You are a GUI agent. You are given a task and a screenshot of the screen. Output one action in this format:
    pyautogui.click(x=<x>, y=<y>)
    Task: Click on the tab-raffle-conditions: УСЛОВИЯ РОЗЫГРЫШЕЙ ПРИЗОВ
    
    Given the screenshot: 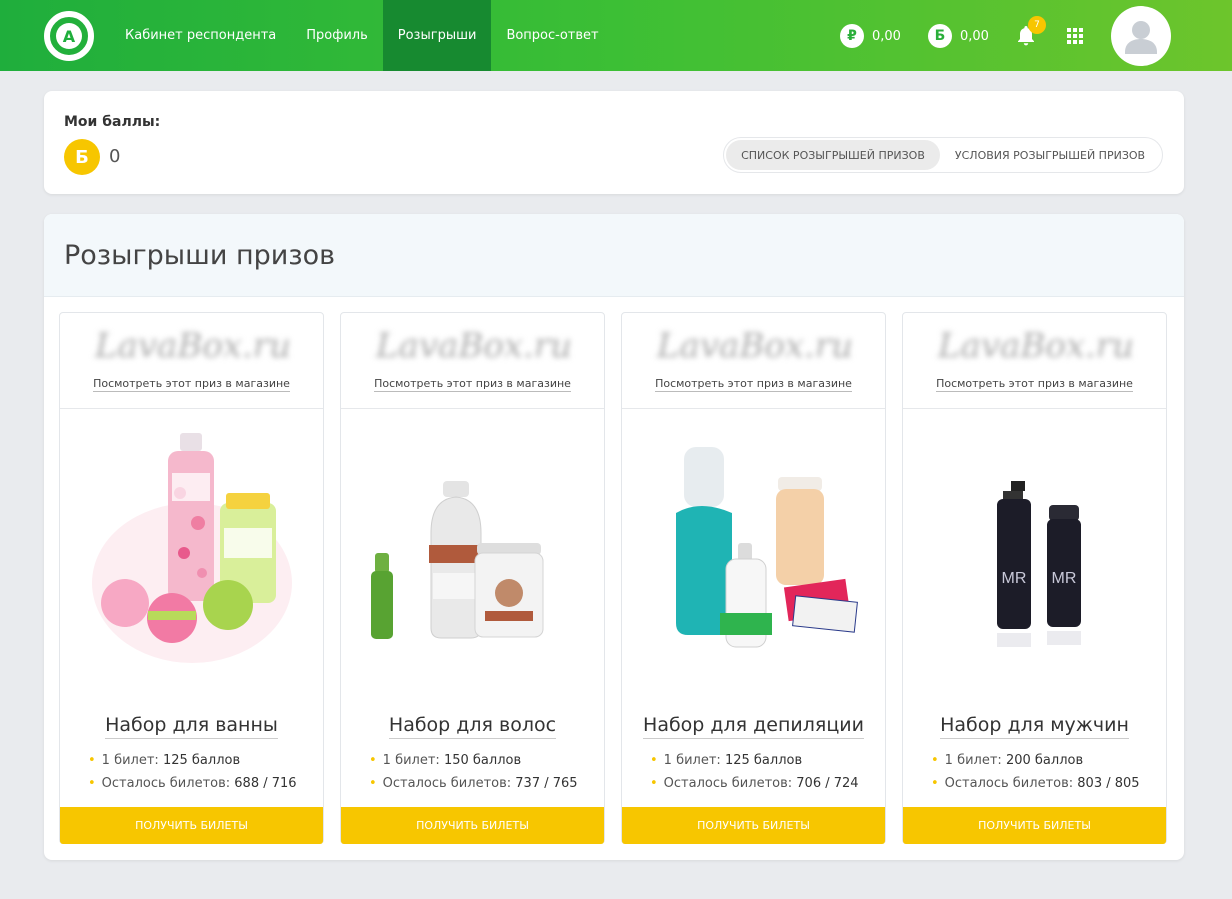 What is the action you would take?
    pyautogui.click(x=1050, y=155)
    